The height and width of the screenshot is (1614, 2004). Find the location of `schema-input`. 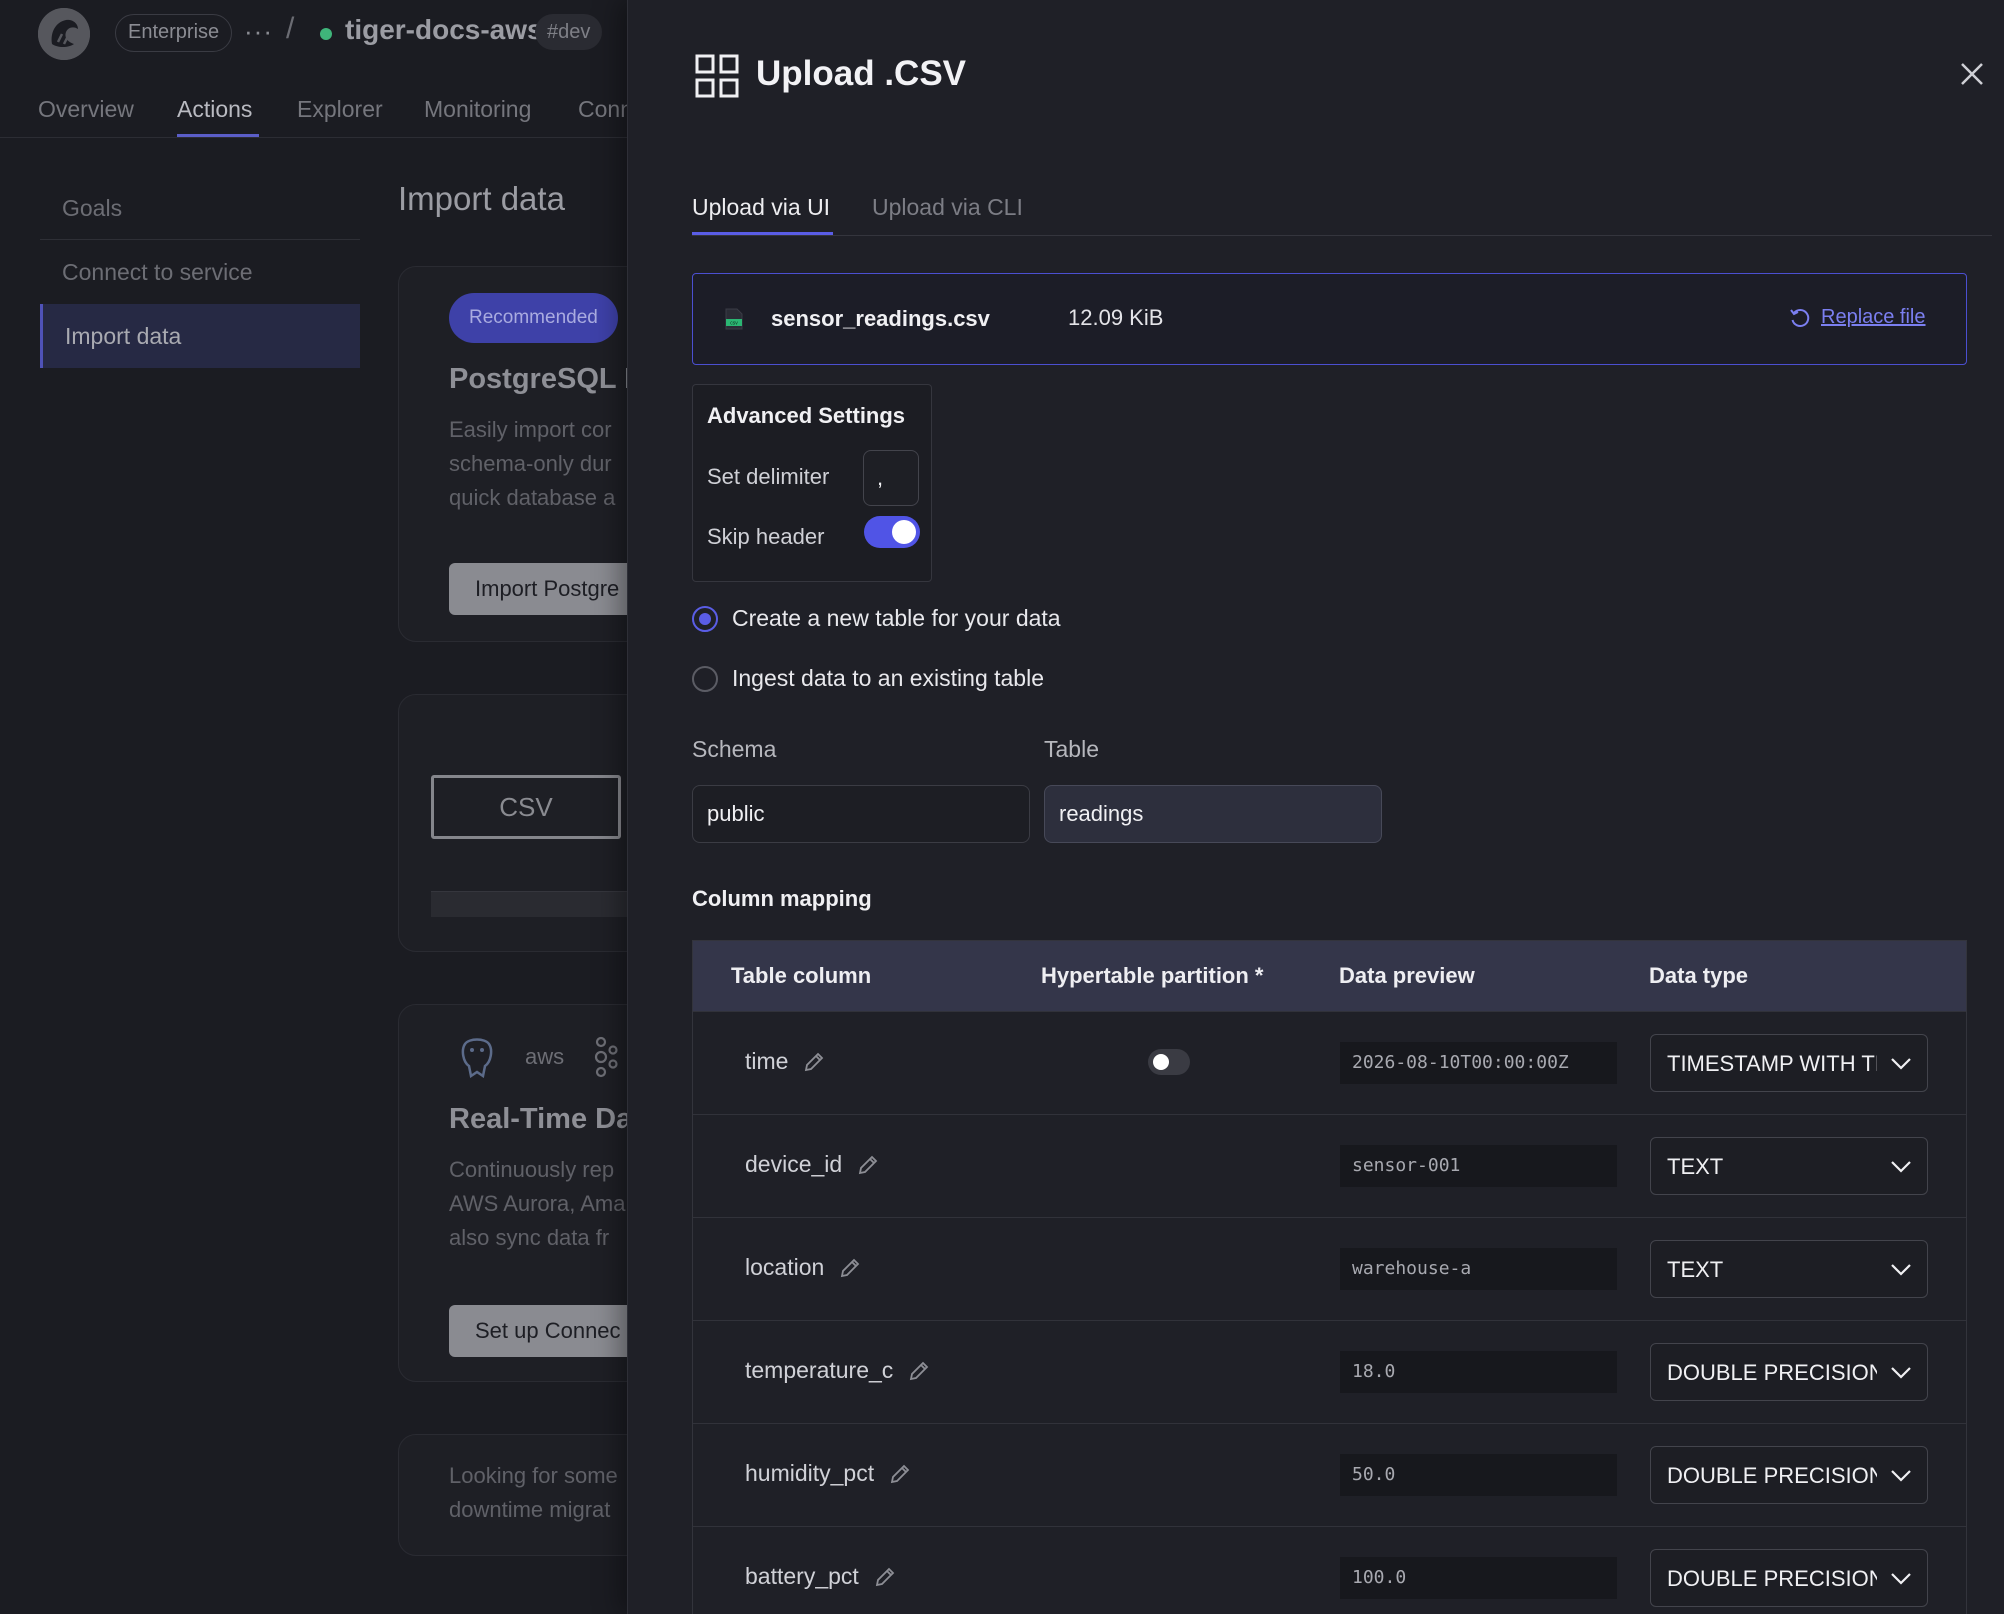

schema-input is located at coordinates (861, 814).